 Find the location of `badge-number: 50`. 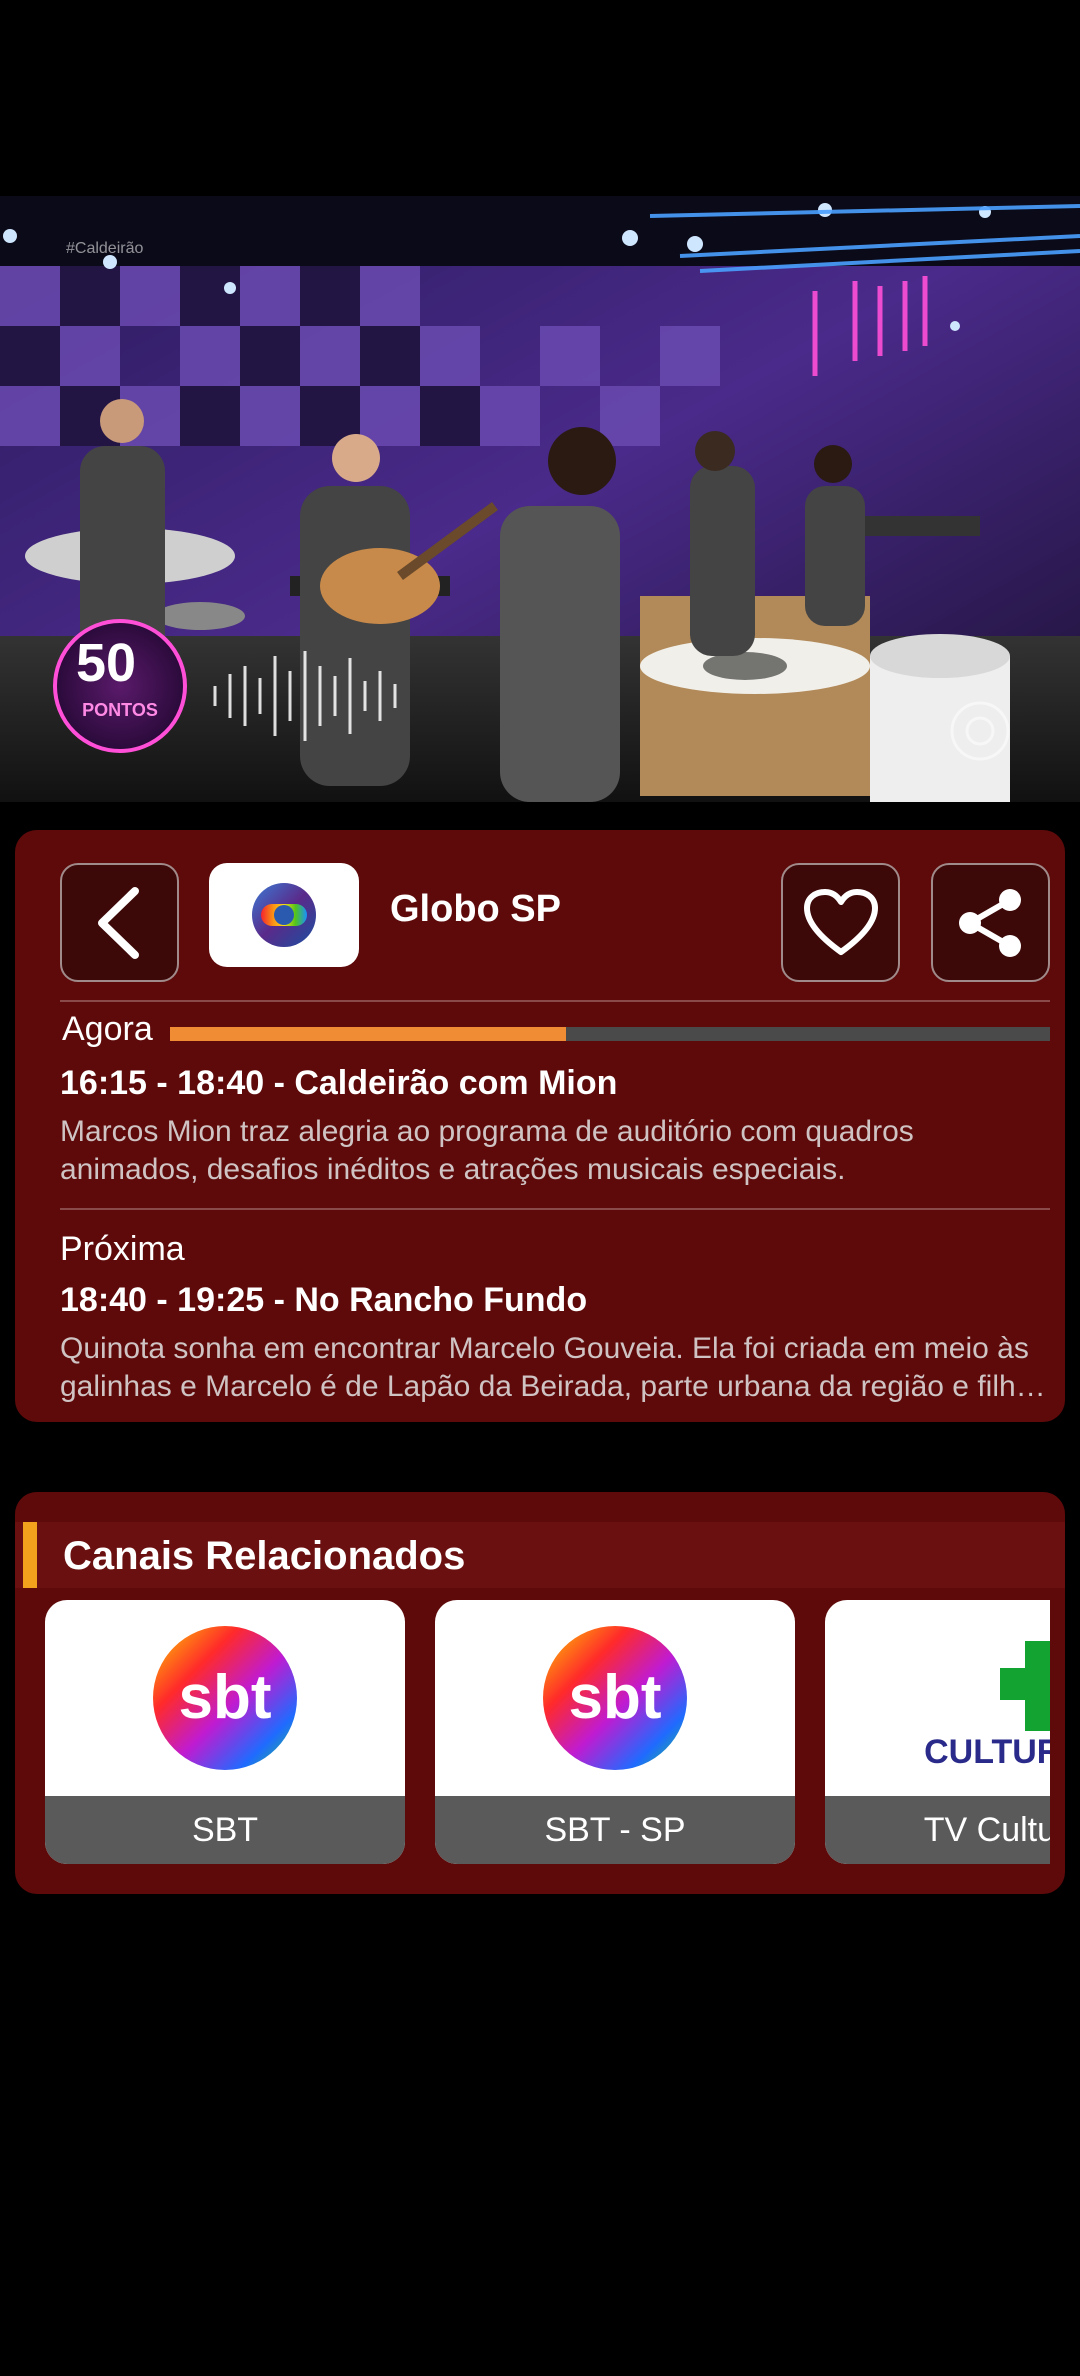

badge-number: 50 is located at coordinates (106, 663).